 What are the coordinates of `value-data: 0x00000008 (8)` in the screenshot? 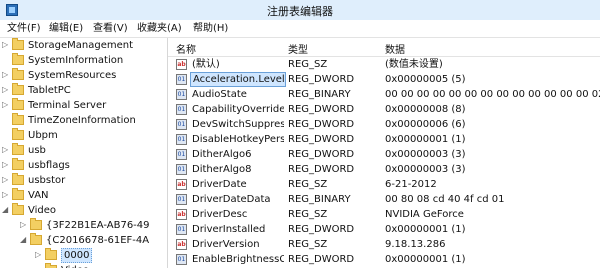 It's located at (425, 109).